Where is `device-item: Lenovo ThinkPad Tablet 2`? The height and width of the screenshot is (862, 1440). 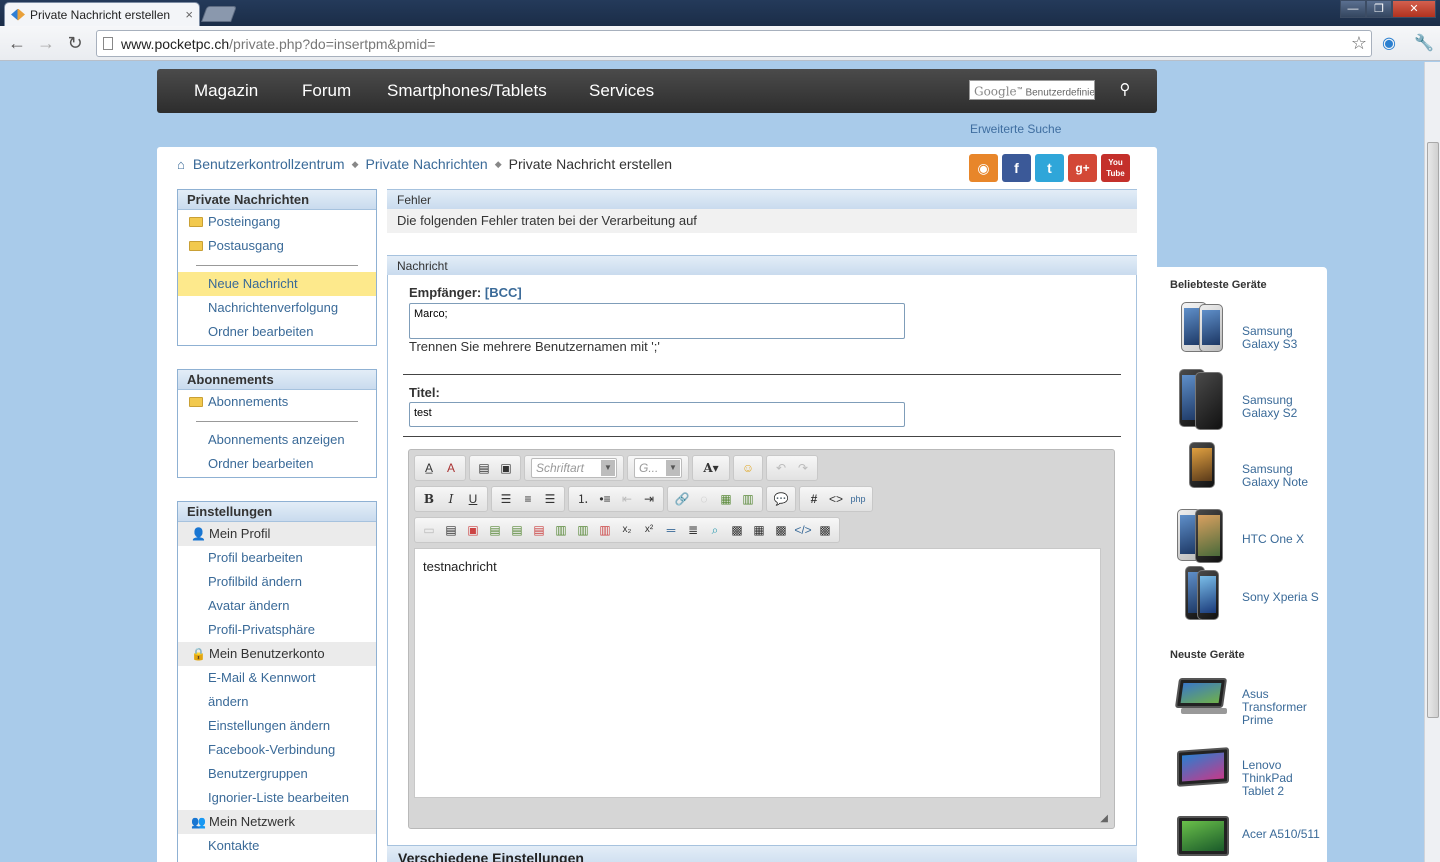
device-item: Lenovo ThinkPad Tablet 2 is located at coordinates (1250, 770).